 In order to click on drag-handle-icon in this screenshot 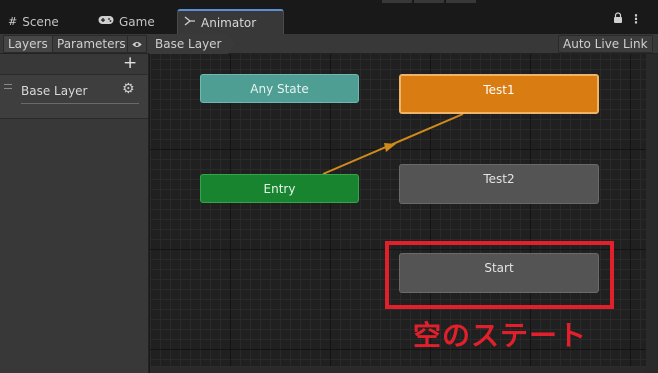, I will do `click(8, 86)`.